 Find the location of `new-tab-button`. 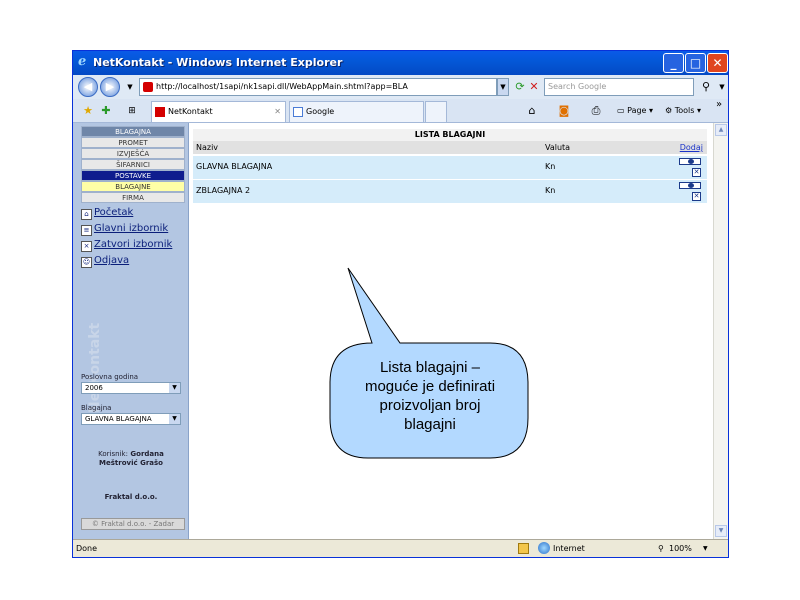

new-tab-button is located at coordinates (436, 111).